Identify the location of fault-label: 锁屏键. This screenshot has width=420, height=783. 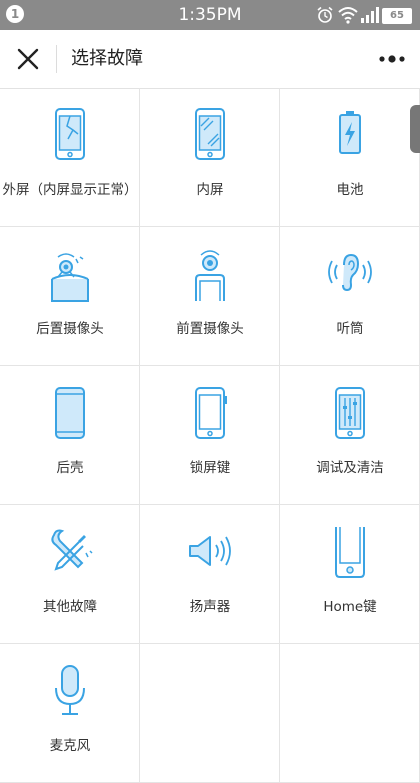
(210, 468).